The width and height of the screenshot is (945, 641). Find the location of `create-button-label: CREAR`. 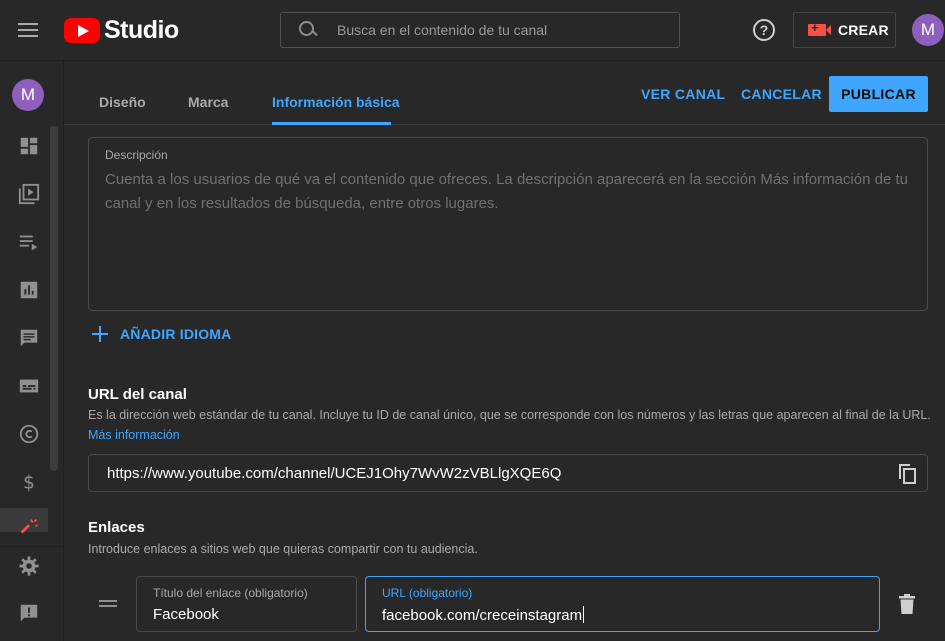

create-button-label: CREAR is located at coordinates (863, 30).